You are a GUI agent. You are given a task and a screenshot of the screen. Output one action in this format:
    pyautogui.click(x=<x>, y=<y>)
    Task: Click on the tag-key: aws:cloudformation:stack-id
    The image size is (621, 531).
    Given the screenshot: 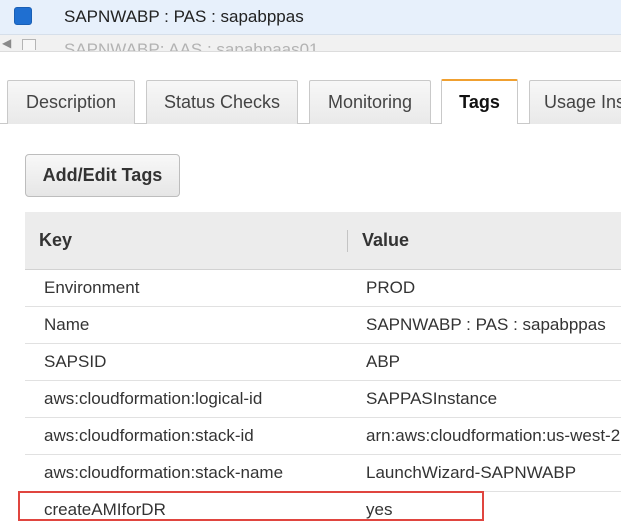 What is the action you would take?
    pyautogui.click(x=149, y=435)
    